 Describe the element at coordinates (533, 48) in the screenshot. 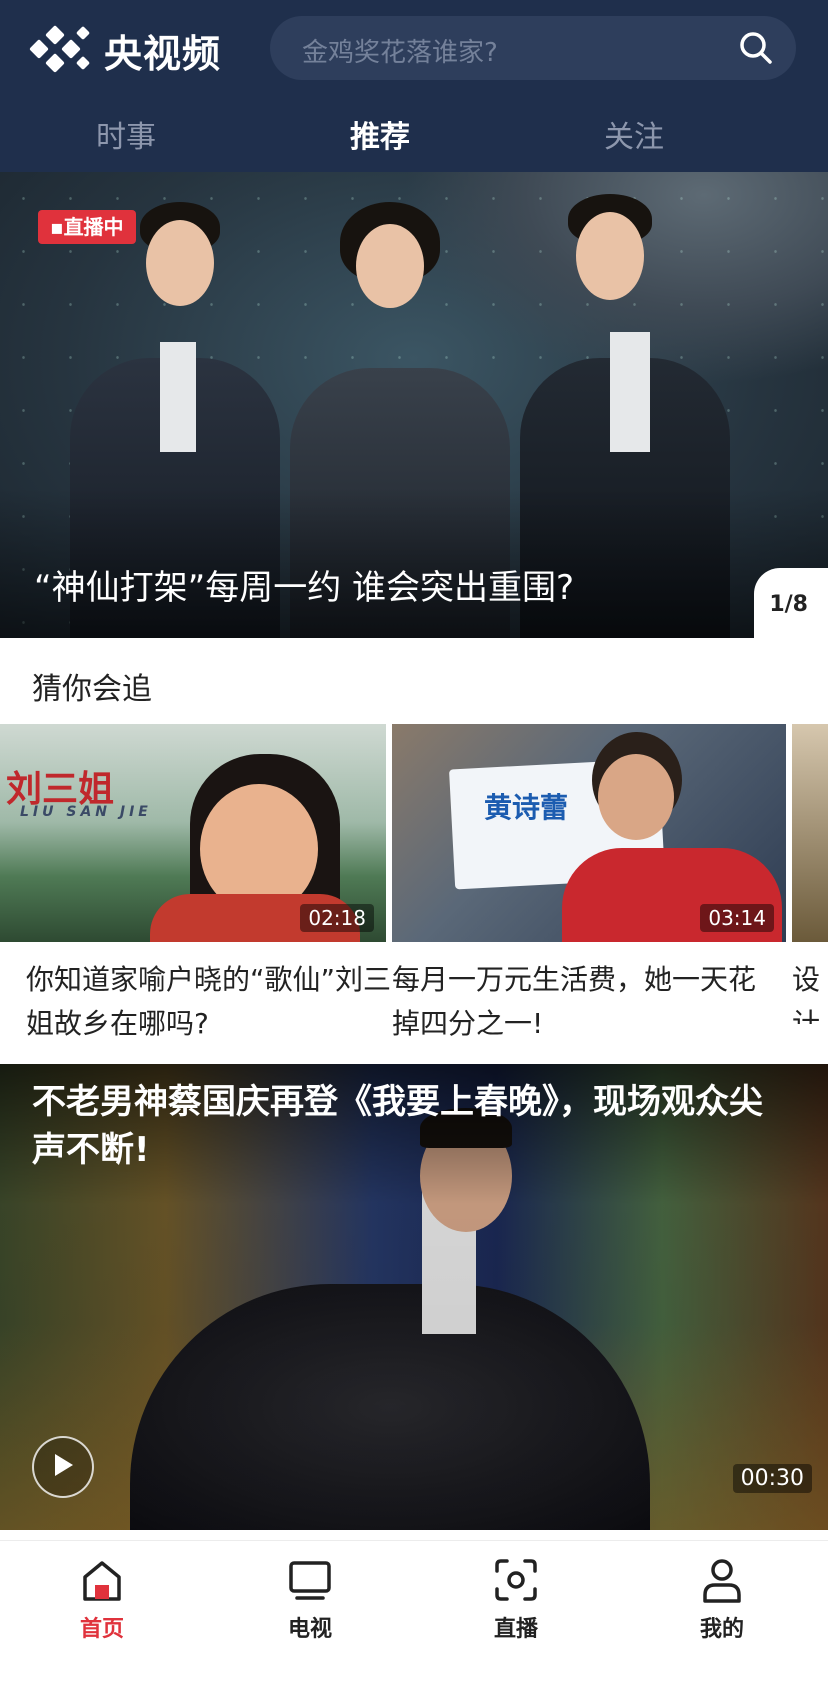

I see `search-bar: 金鸡奖花落谁家?` at that location.